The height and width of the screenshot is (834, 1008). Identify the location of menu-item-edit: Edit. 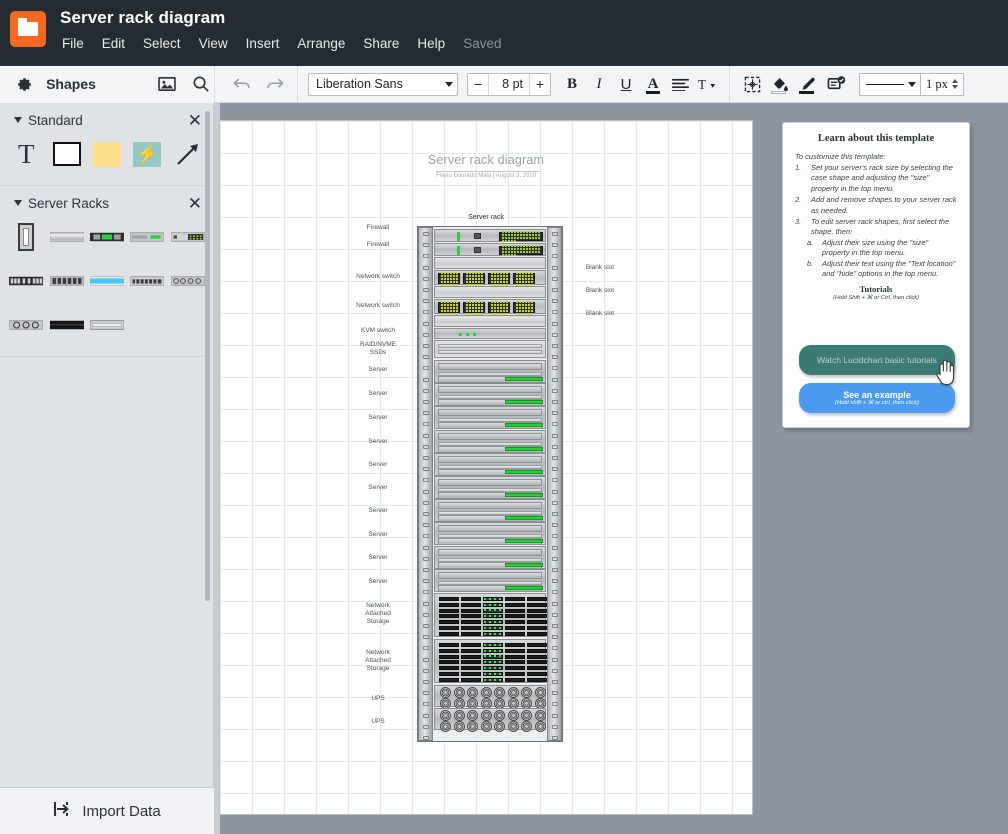
(118, 43).